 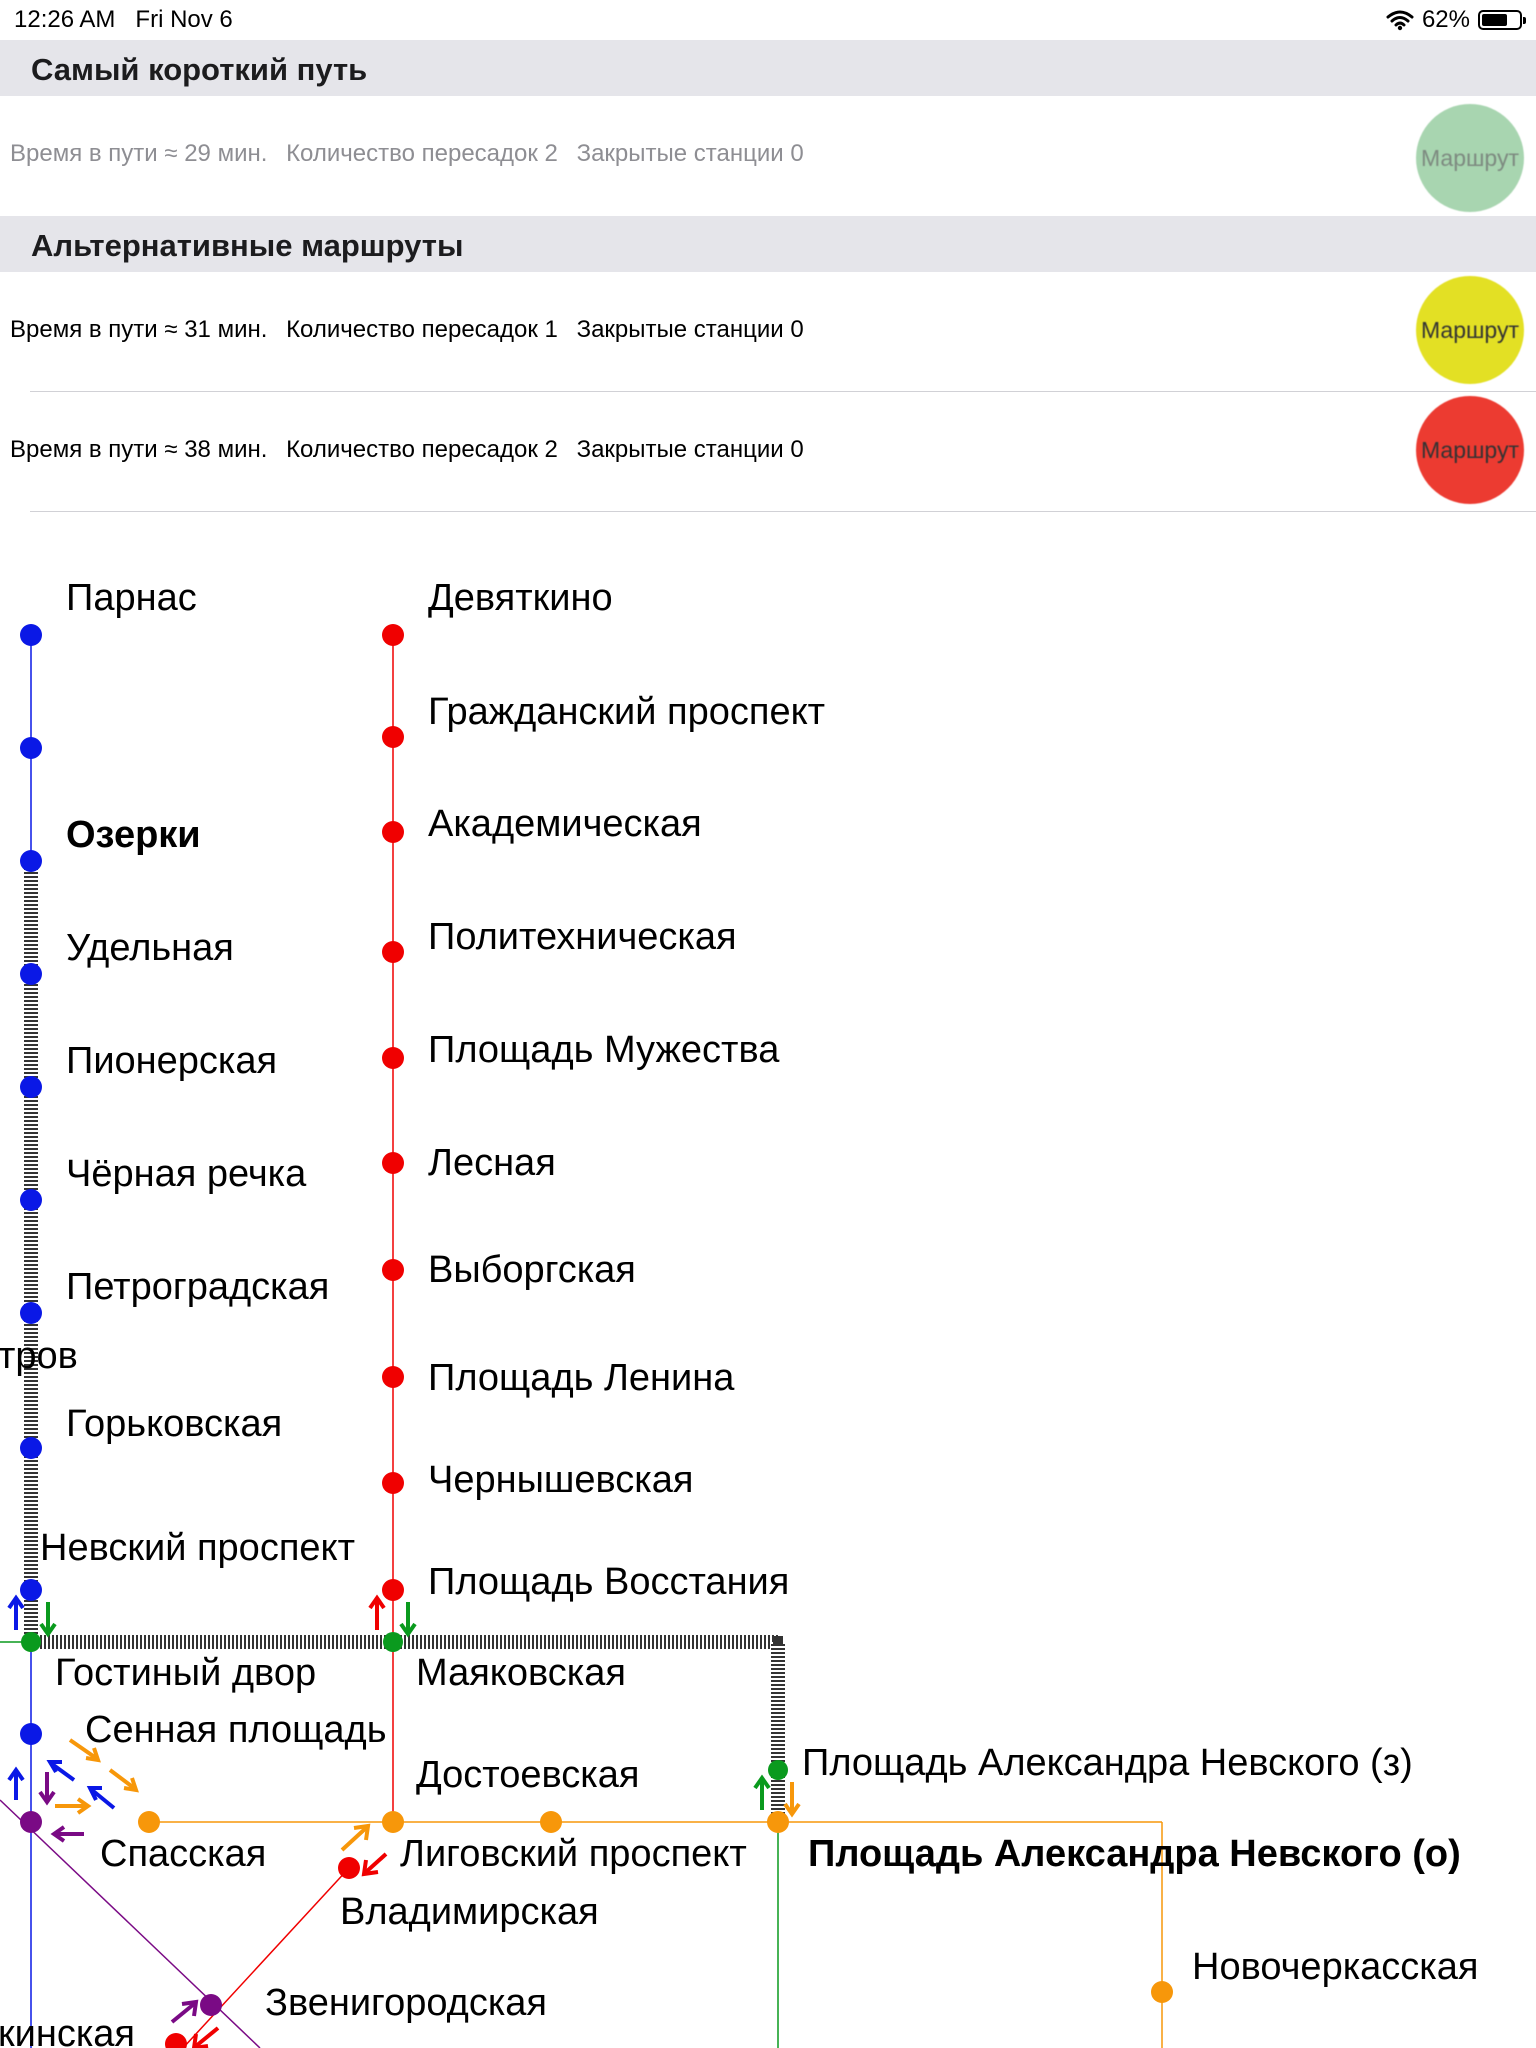 I want to click on station-label: Чернышевская, so click(x=560, y=1480).